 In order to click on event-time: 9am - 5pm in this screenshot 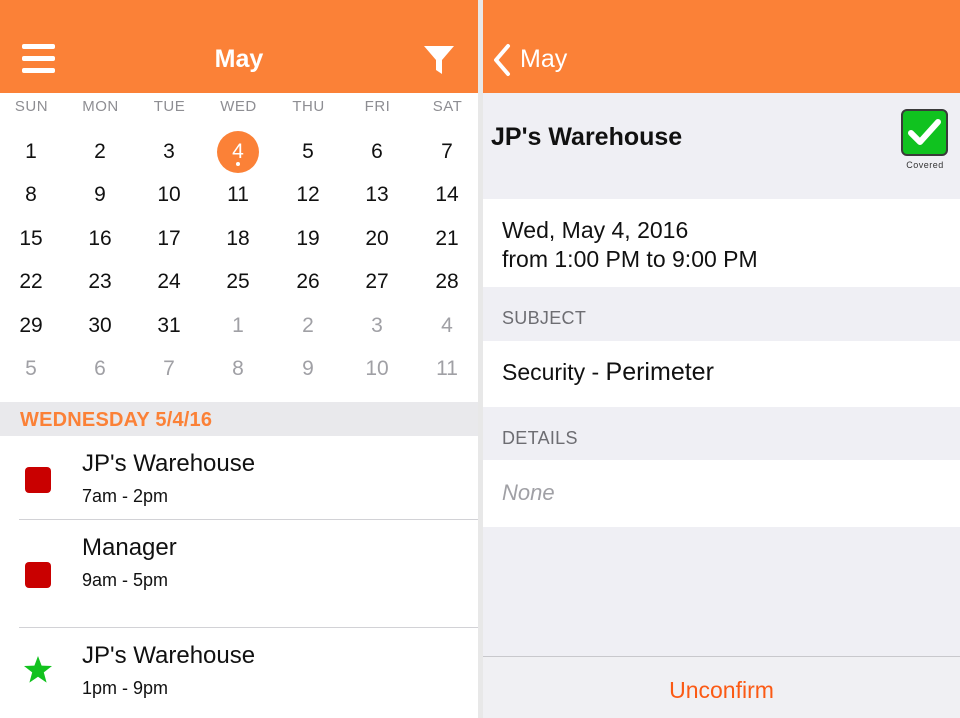, I will do `click(125, 580)`.